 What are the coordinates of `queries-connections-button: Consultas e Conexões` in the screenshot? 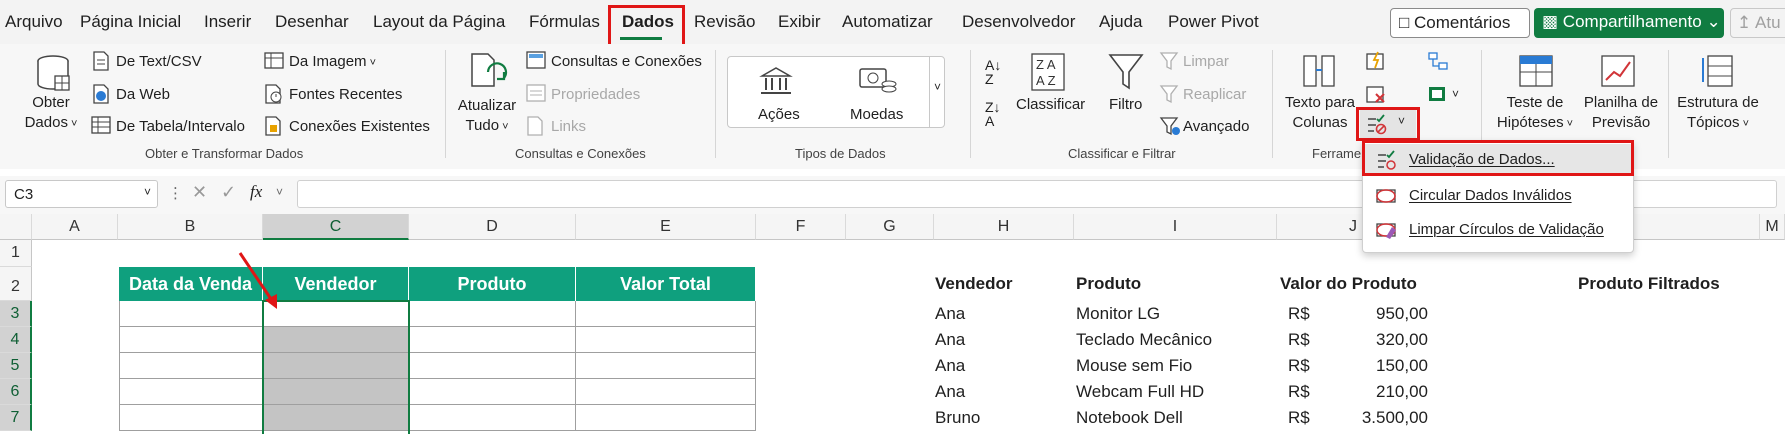 It's located at (626, 61).